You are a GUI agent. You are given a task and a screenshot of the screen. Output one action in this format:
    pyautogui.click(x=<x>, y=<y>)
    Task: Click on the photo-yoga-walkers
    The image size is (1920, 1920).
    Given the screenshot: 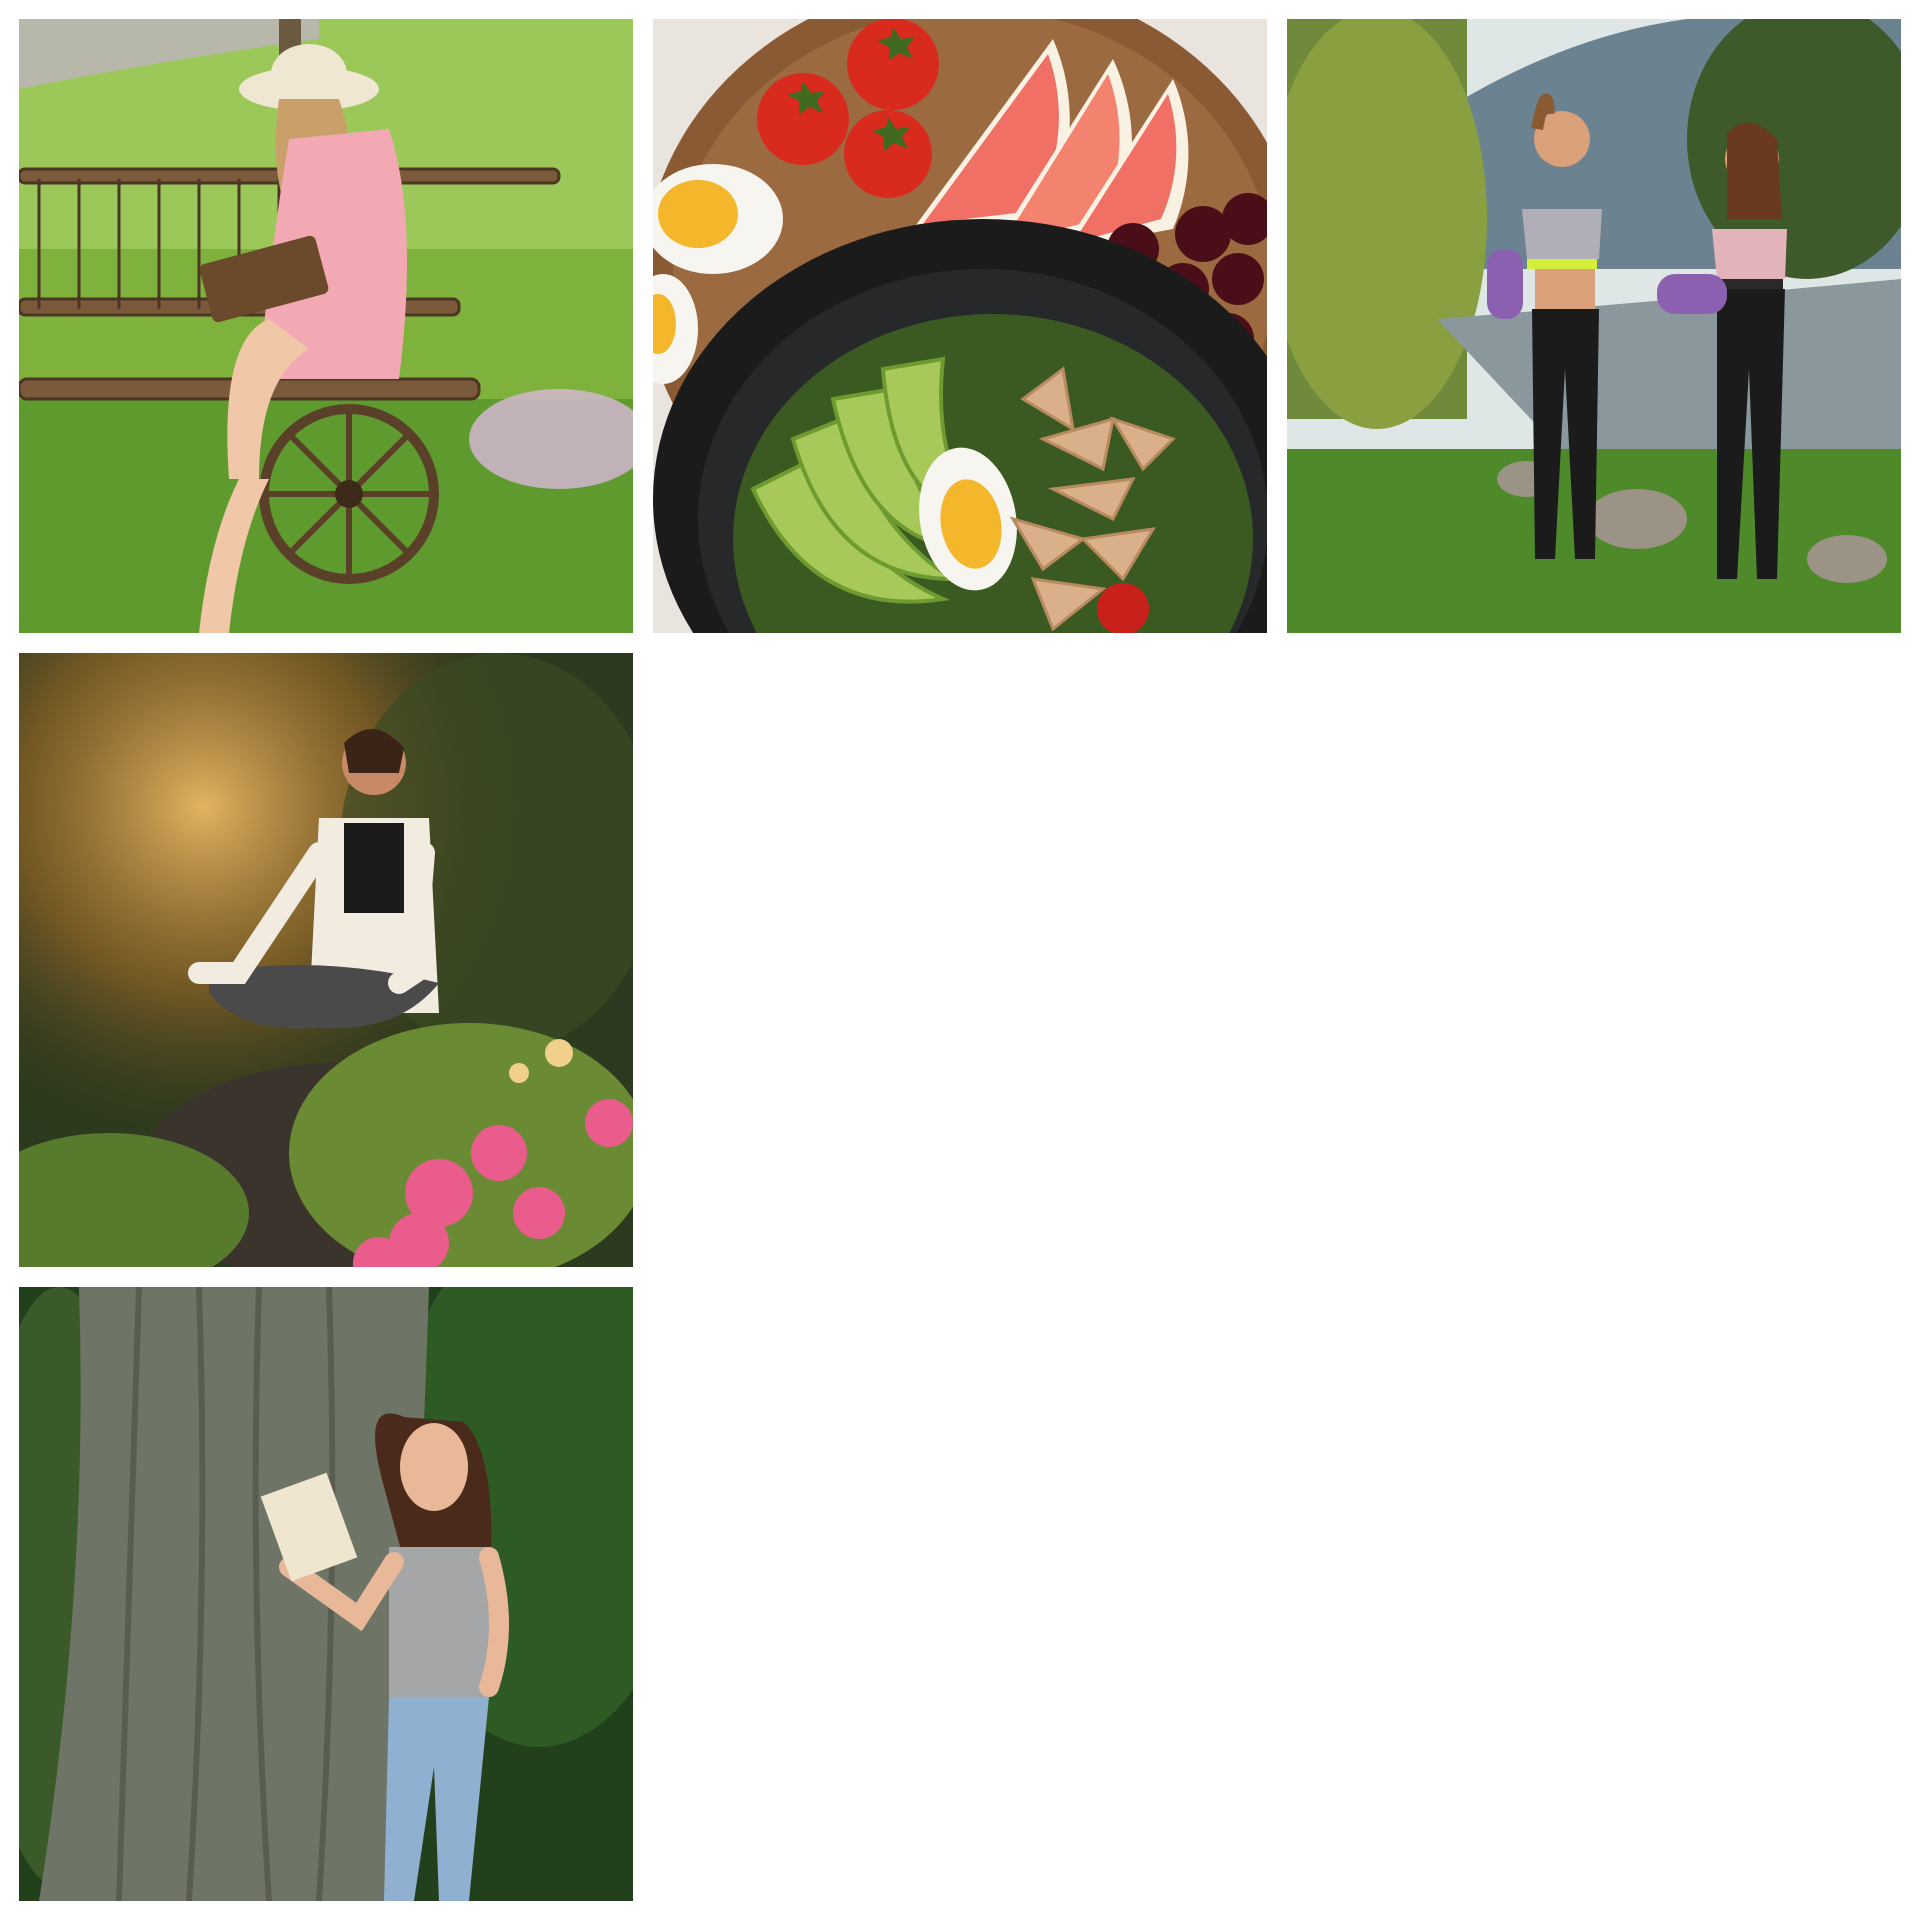 What is the action you would take?
    pyautogui.click(x=1594, y=326)
    